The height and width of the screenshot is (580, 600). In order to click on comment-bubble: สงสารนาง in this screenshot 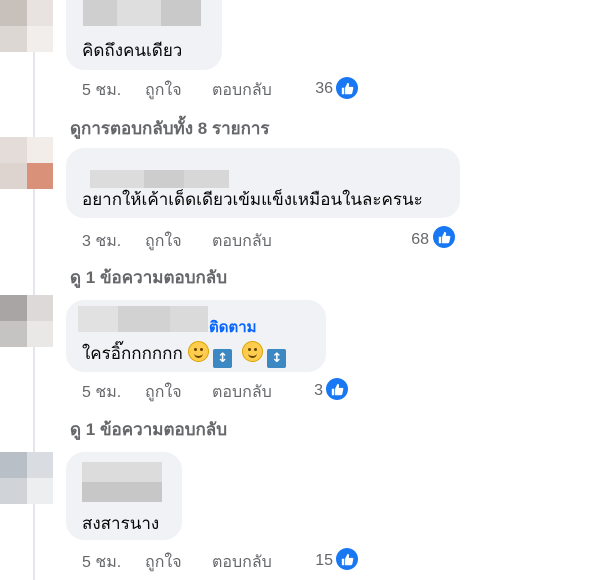, I will do `click(124, 496)`.